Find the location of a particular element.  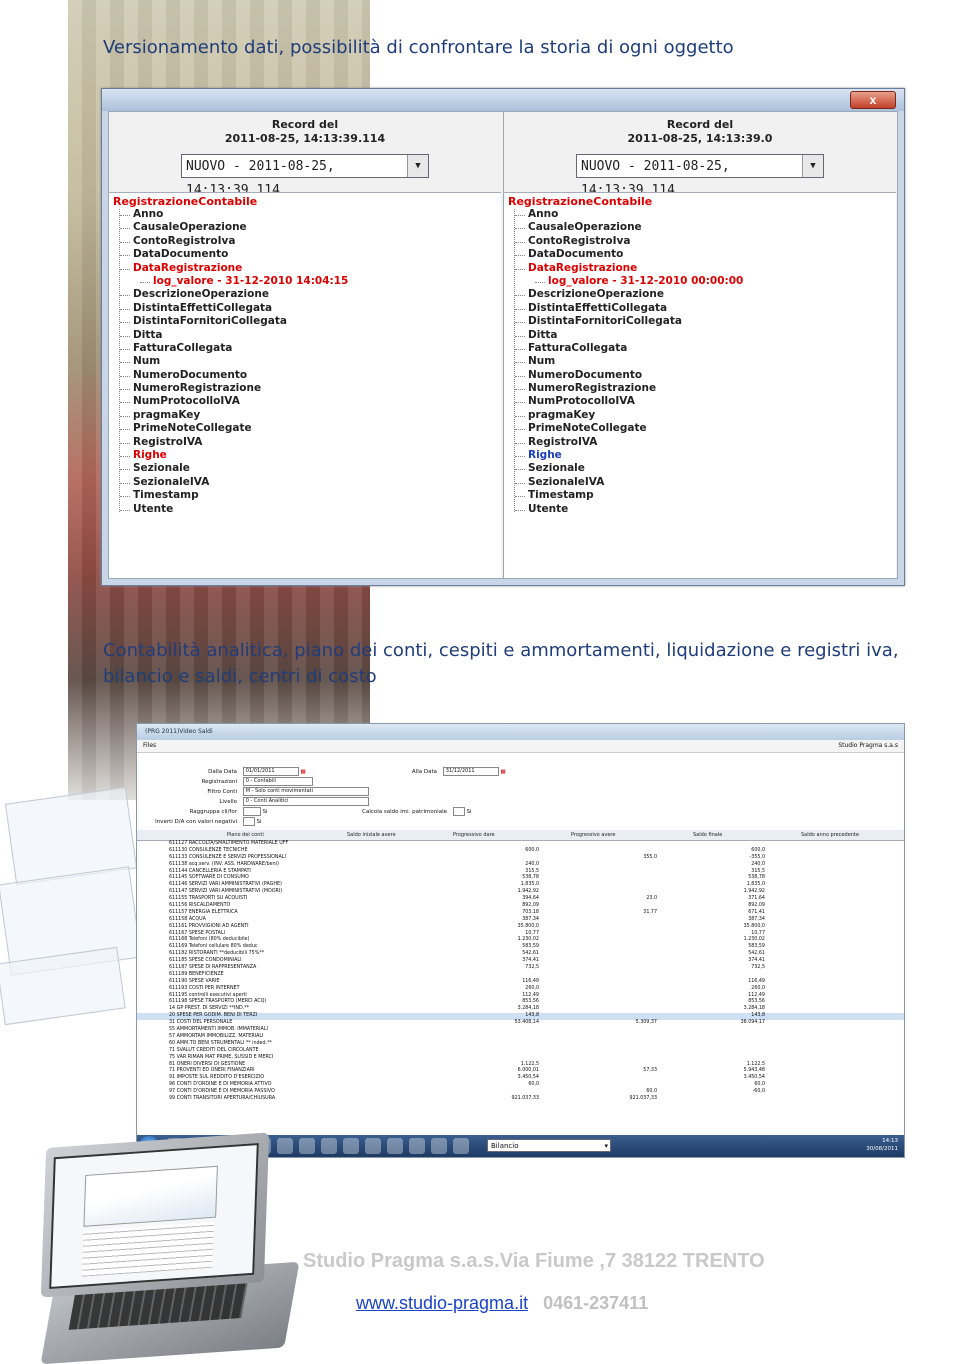

date-field: 31/12/2011 is located at coordinates (470, 771).